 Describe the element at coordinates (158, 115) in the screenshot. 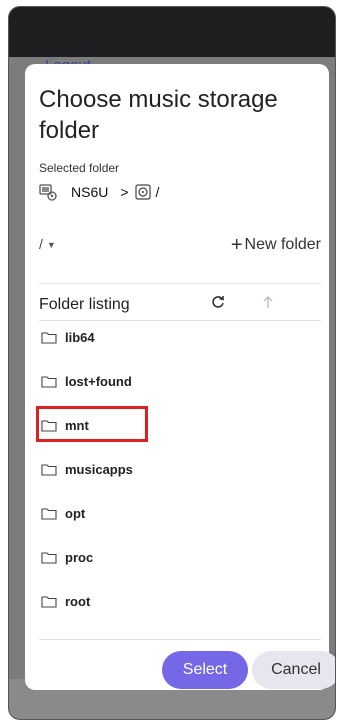

I see `dialog-title: Choose music storage folder` at that location.